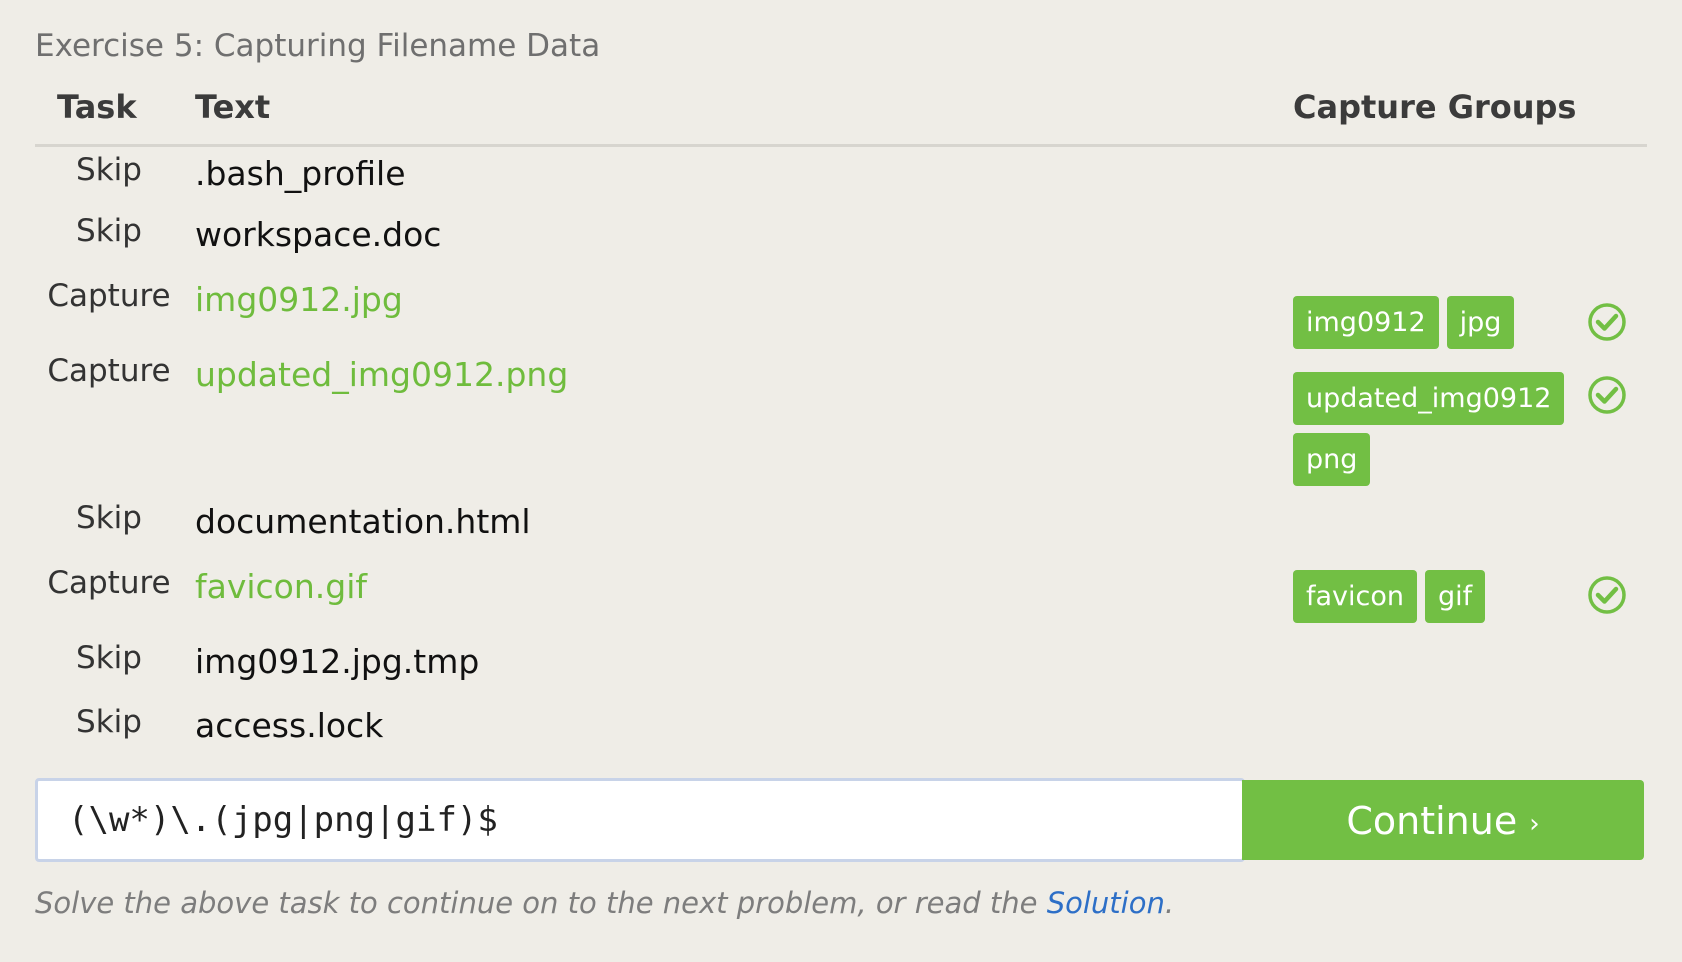 Image resolution: width=1682 pixels, height=962 pixels. Describe the element at coordinates (841, 117) in the screenshot. I see `table-header: Task Text Capture Groups` at that location.